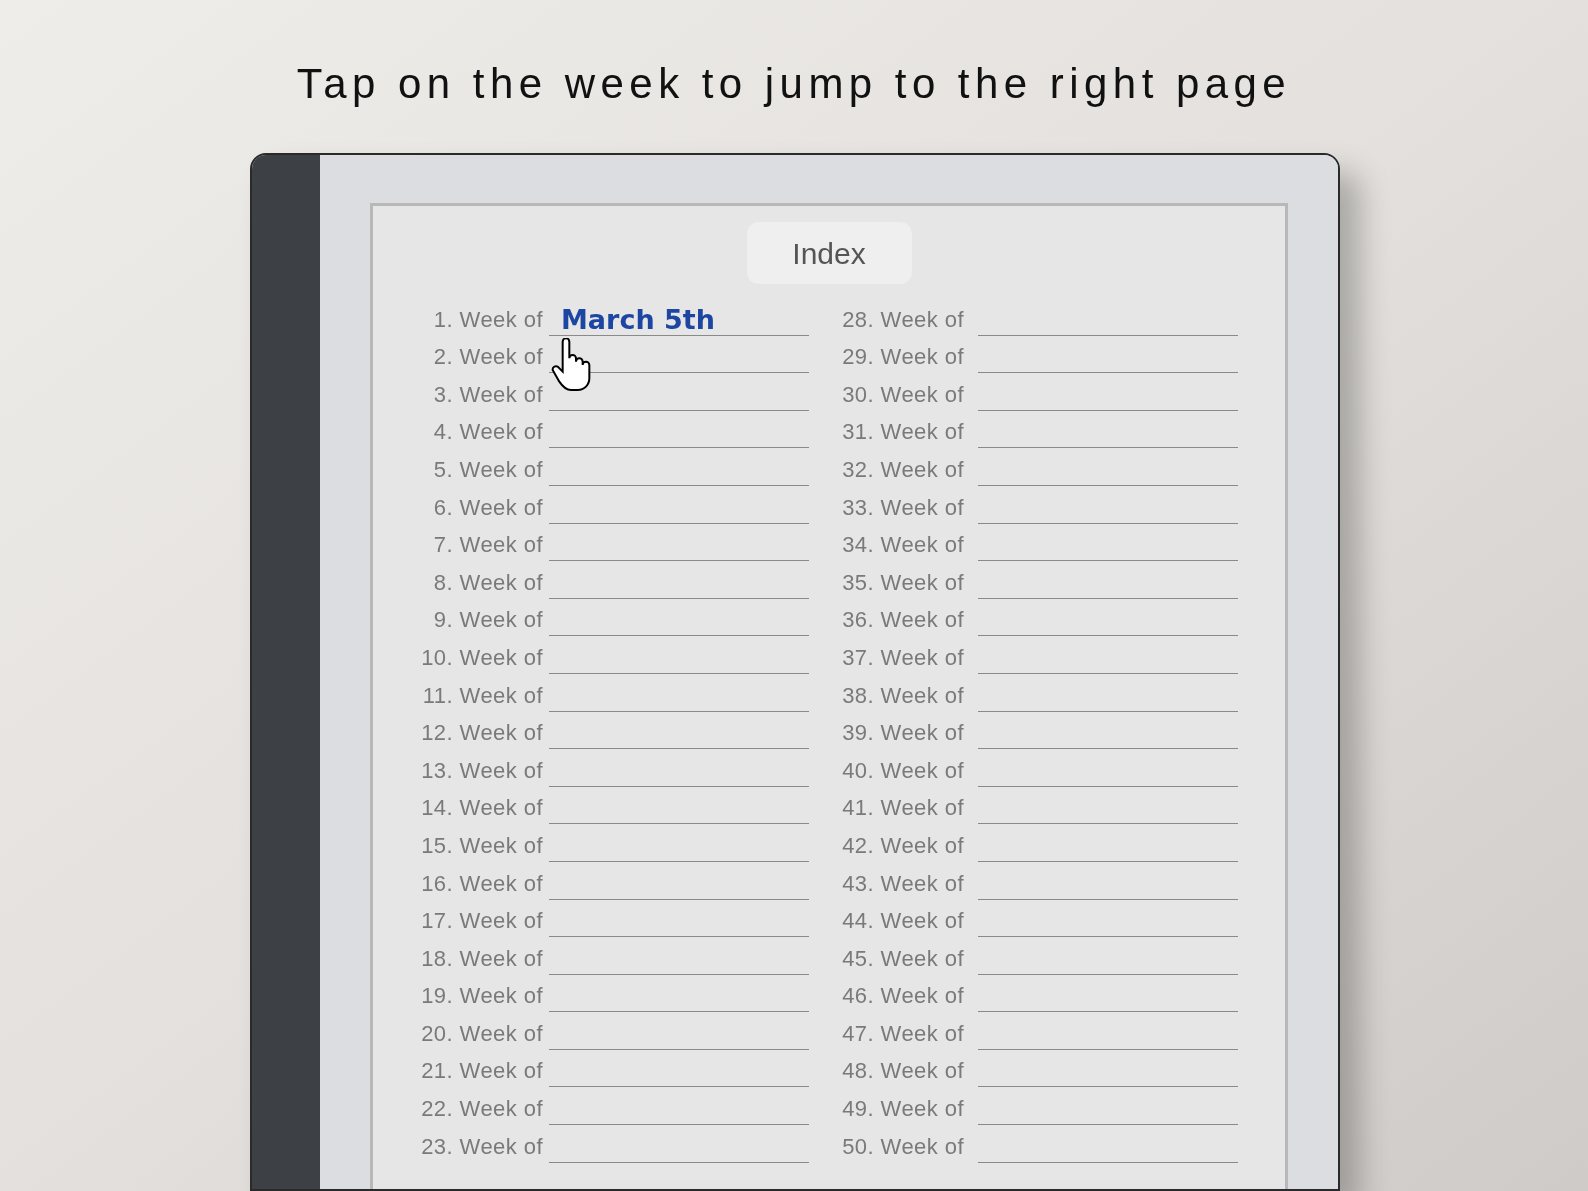 The height and width of the screenshot is (1191, 1588). I want to click on index-title: Index, so click(829, 253).